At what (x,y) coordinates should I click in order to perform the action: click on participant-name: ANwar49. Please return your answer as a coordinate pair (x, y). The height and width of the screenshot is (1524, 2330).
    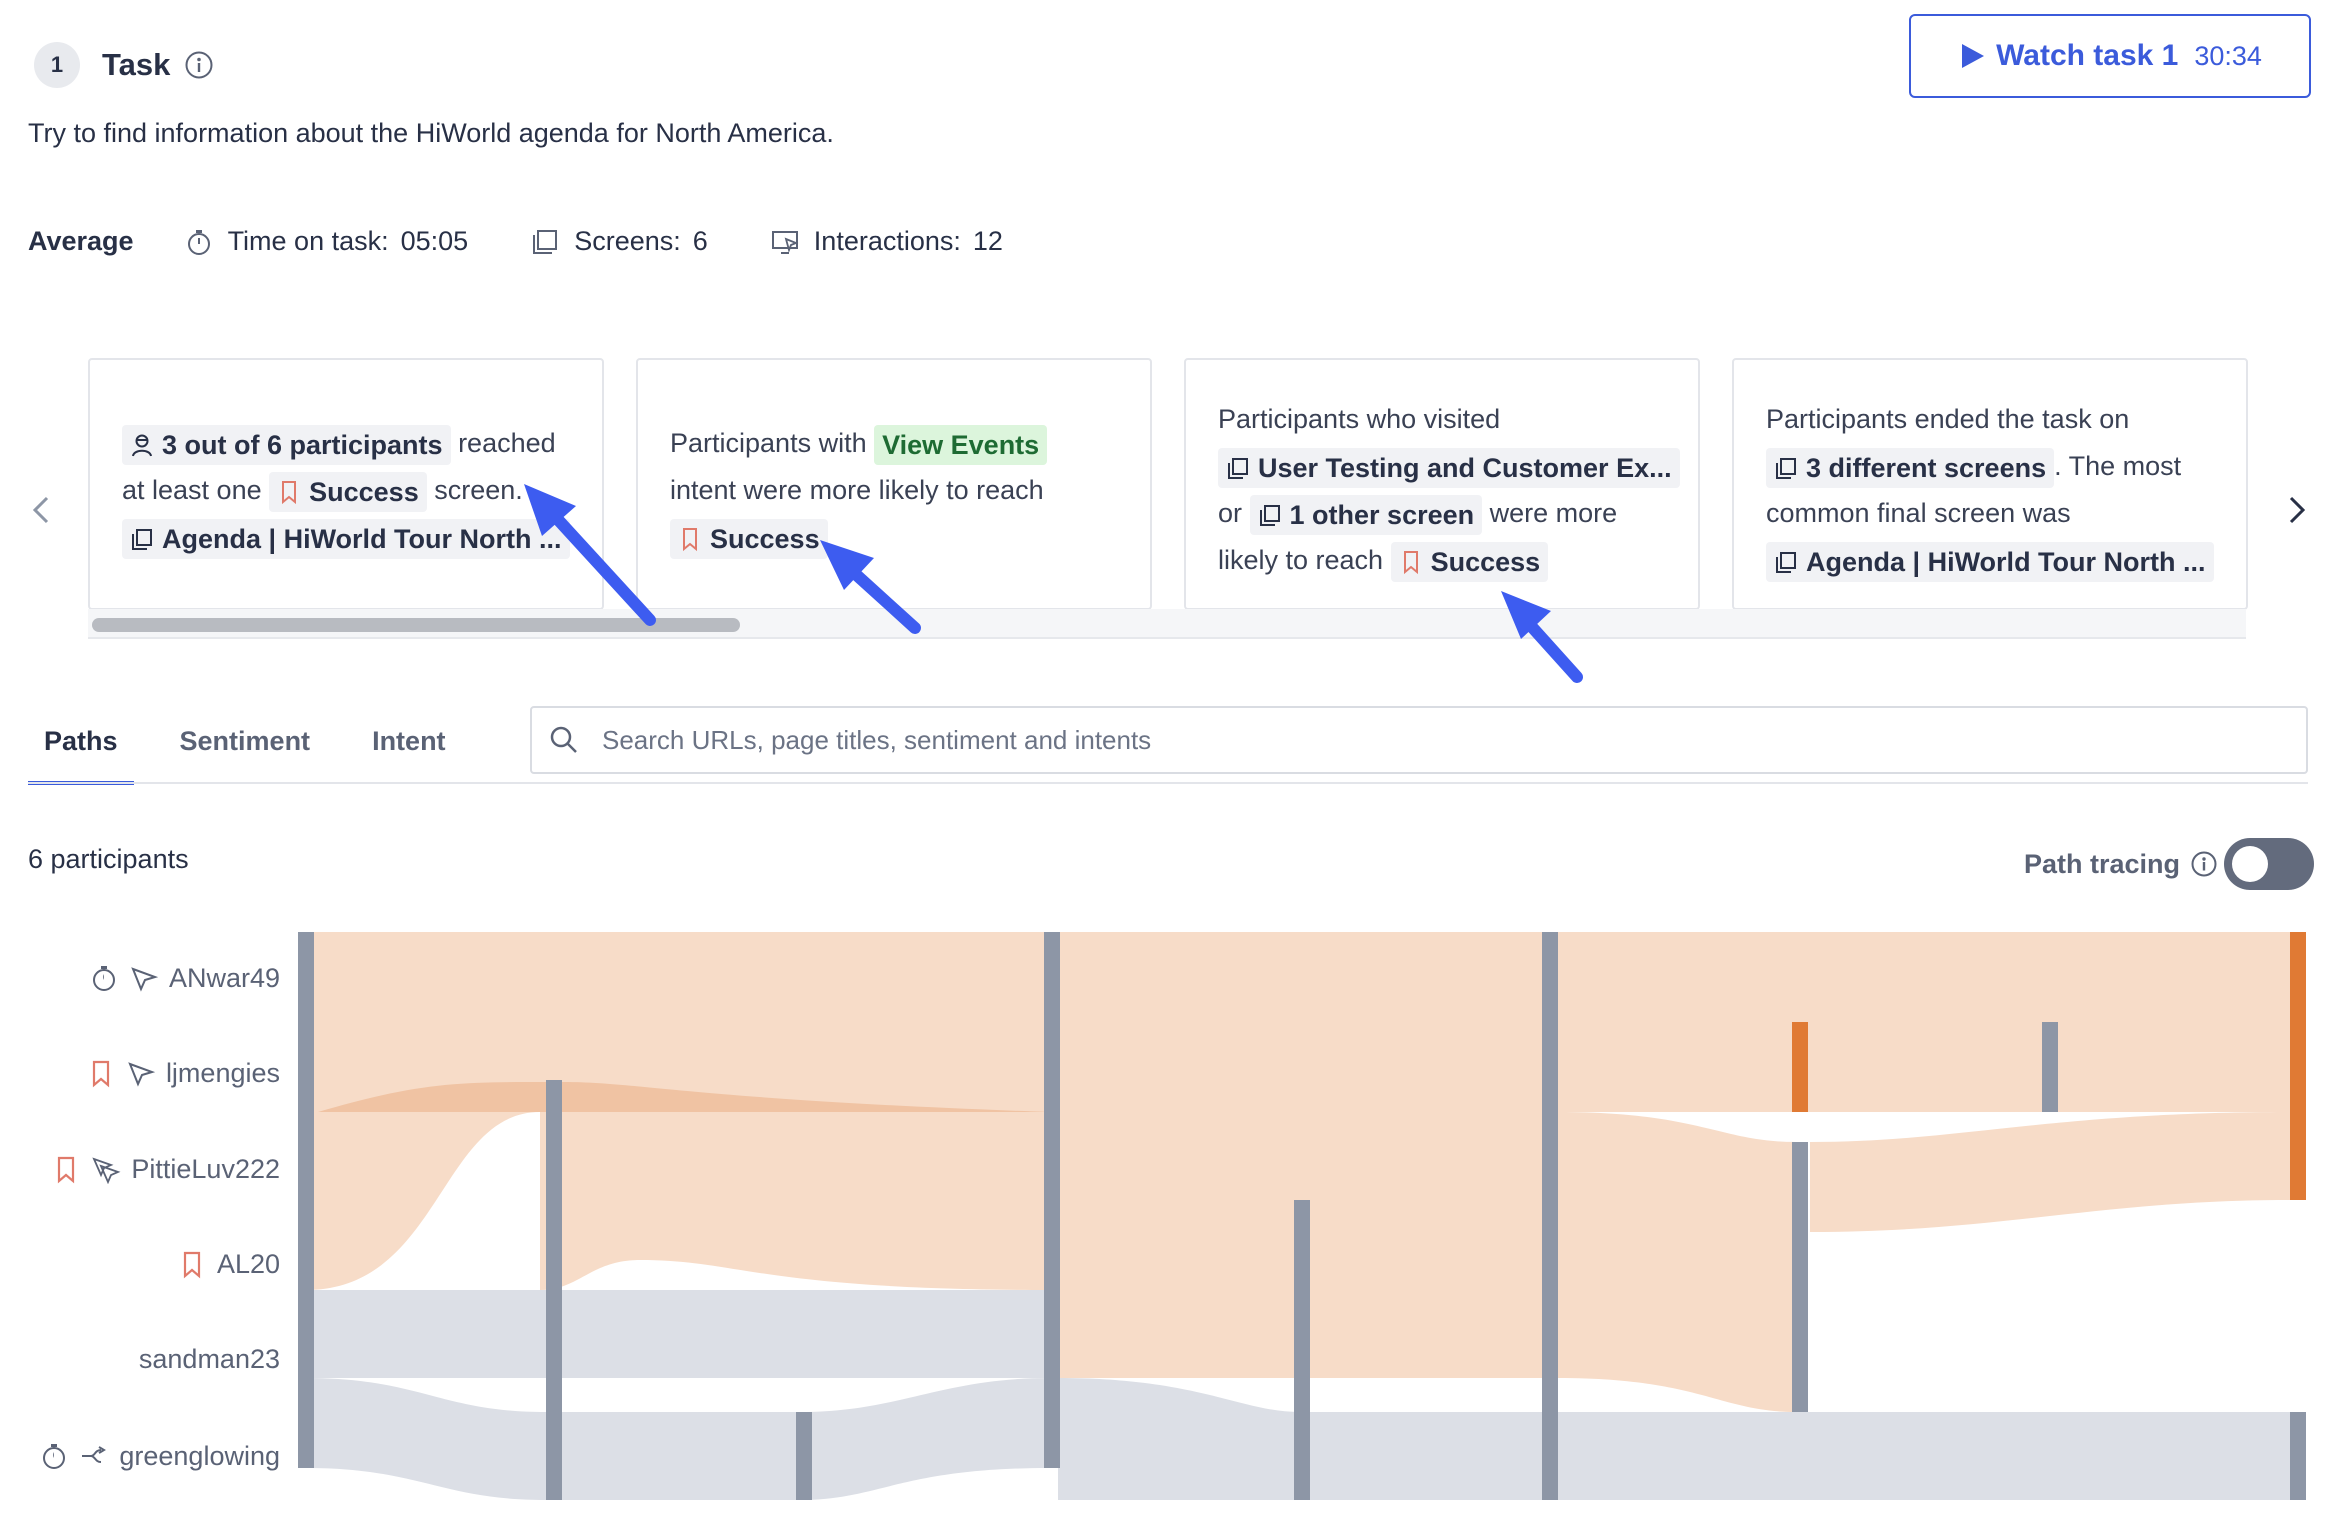
    Looking at the image, I should click on (224, 977).